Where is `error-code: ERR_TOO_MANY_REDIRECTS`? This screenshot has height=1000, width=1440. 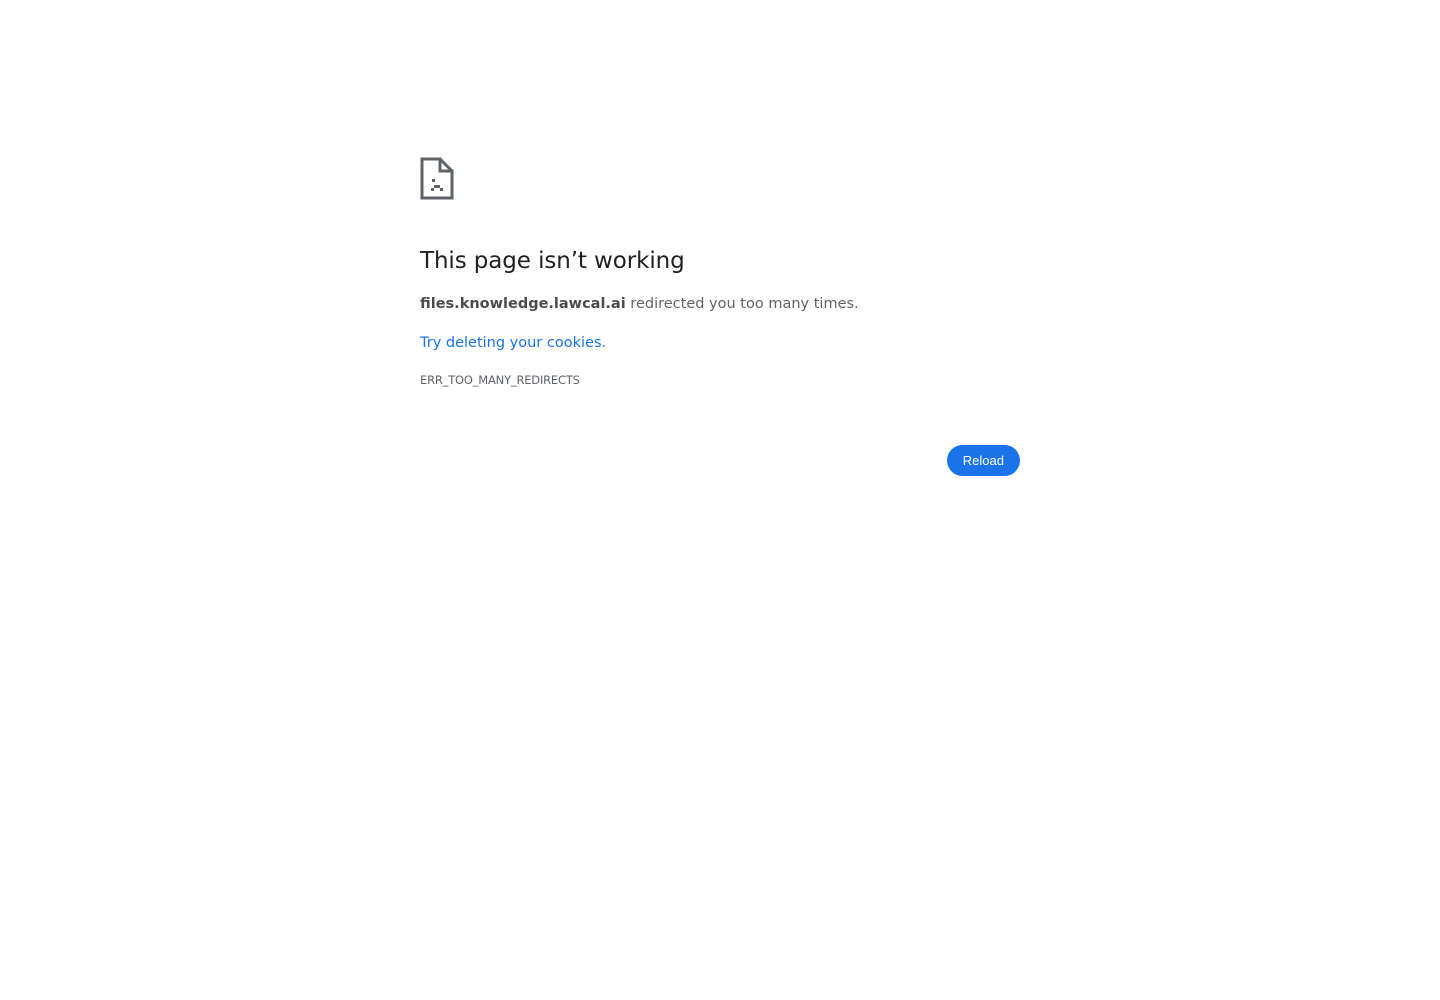
error-code: ERR_TOO_MANY_REDIRECTS is located at coordinates (500, 380).